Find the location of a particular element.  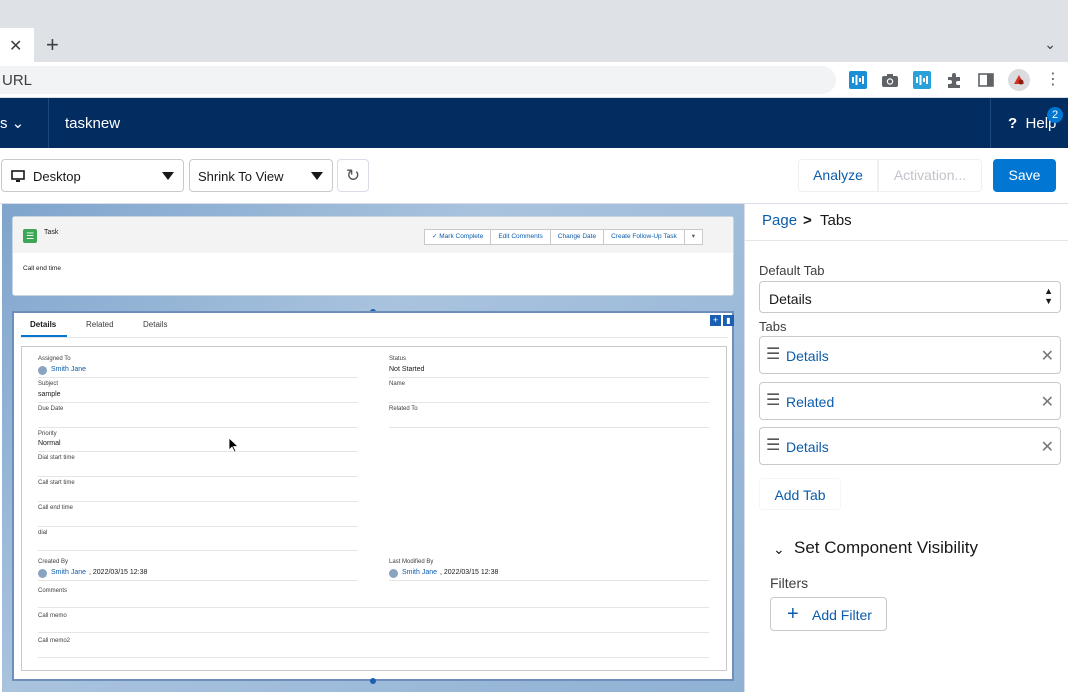

address-bar: URL is located at coordinates (418, 80).